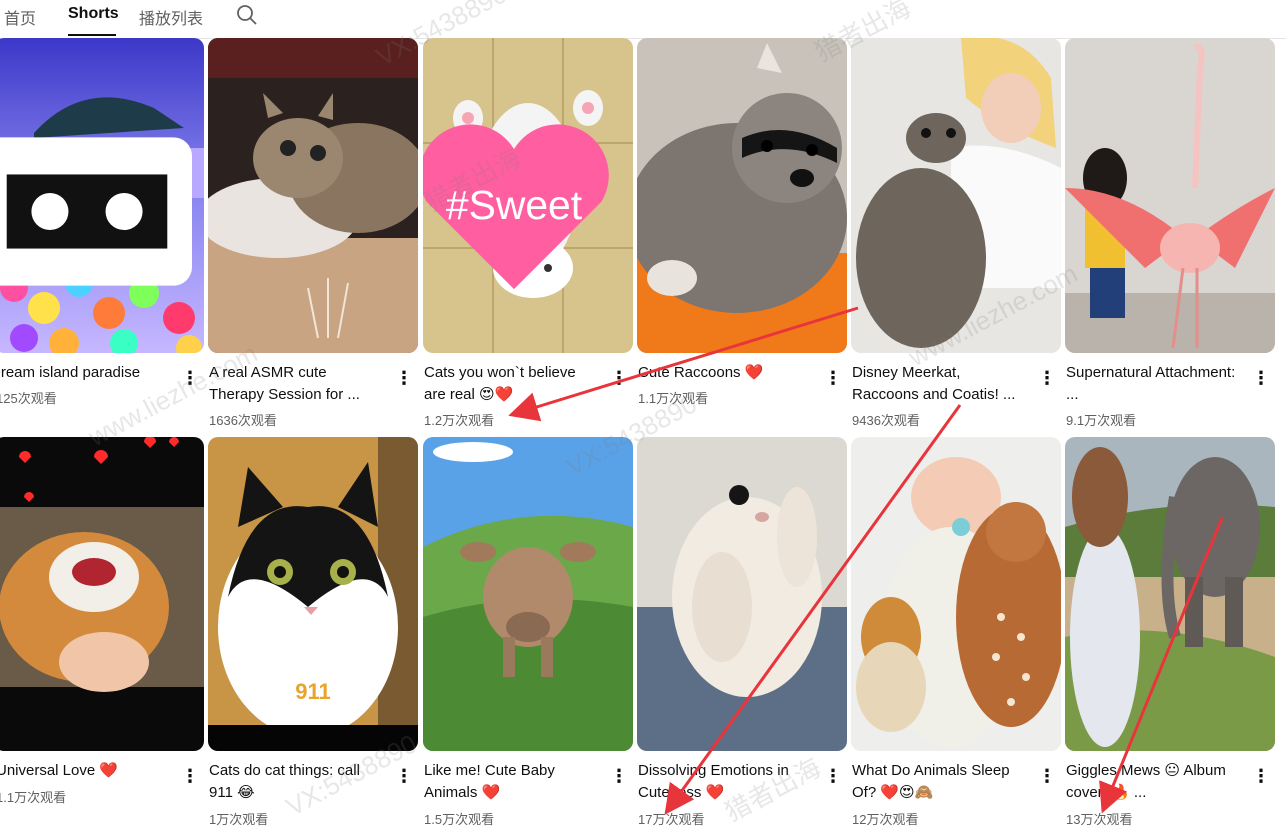 This screenshot has width=1286, height=829. What do you see at coordinates (724, 782) in the screenshot?
I see `short-title: Dissolving Emotions in Cuteness ❤️` at bounding box center [724, 782].